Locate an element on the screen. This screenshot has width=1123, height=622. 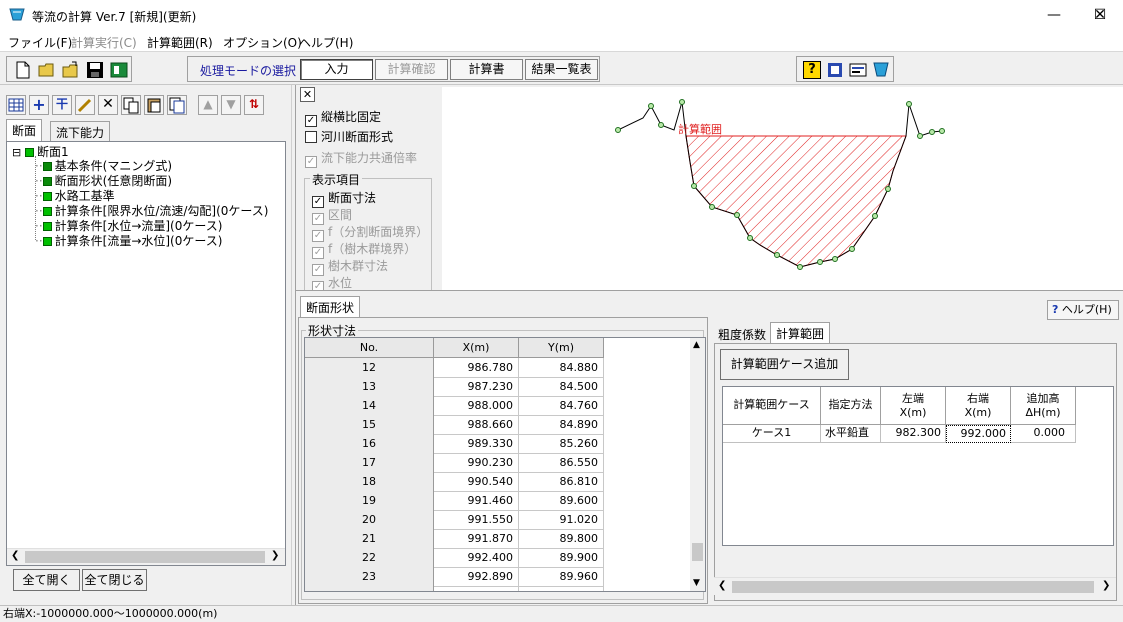
x-value-cell: 992.890 is located at coordinates (476, 577).